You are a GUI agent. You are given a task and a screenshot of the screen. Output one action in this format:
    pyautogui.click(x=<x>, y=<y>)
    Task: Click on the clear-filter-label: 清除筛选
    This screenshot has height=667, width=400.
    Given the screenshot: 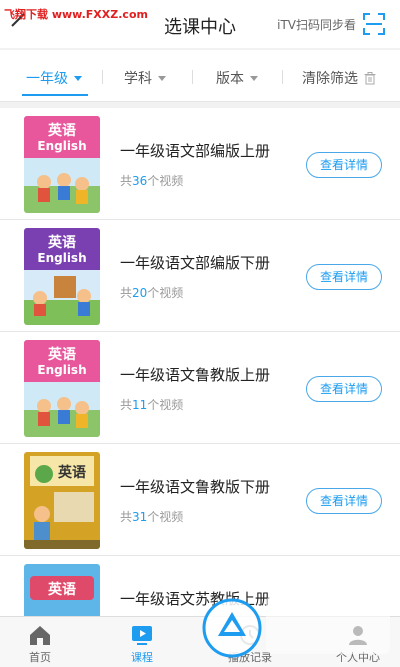 What is the action you would take?
    pyautogui.click(x=330, y=79)
    